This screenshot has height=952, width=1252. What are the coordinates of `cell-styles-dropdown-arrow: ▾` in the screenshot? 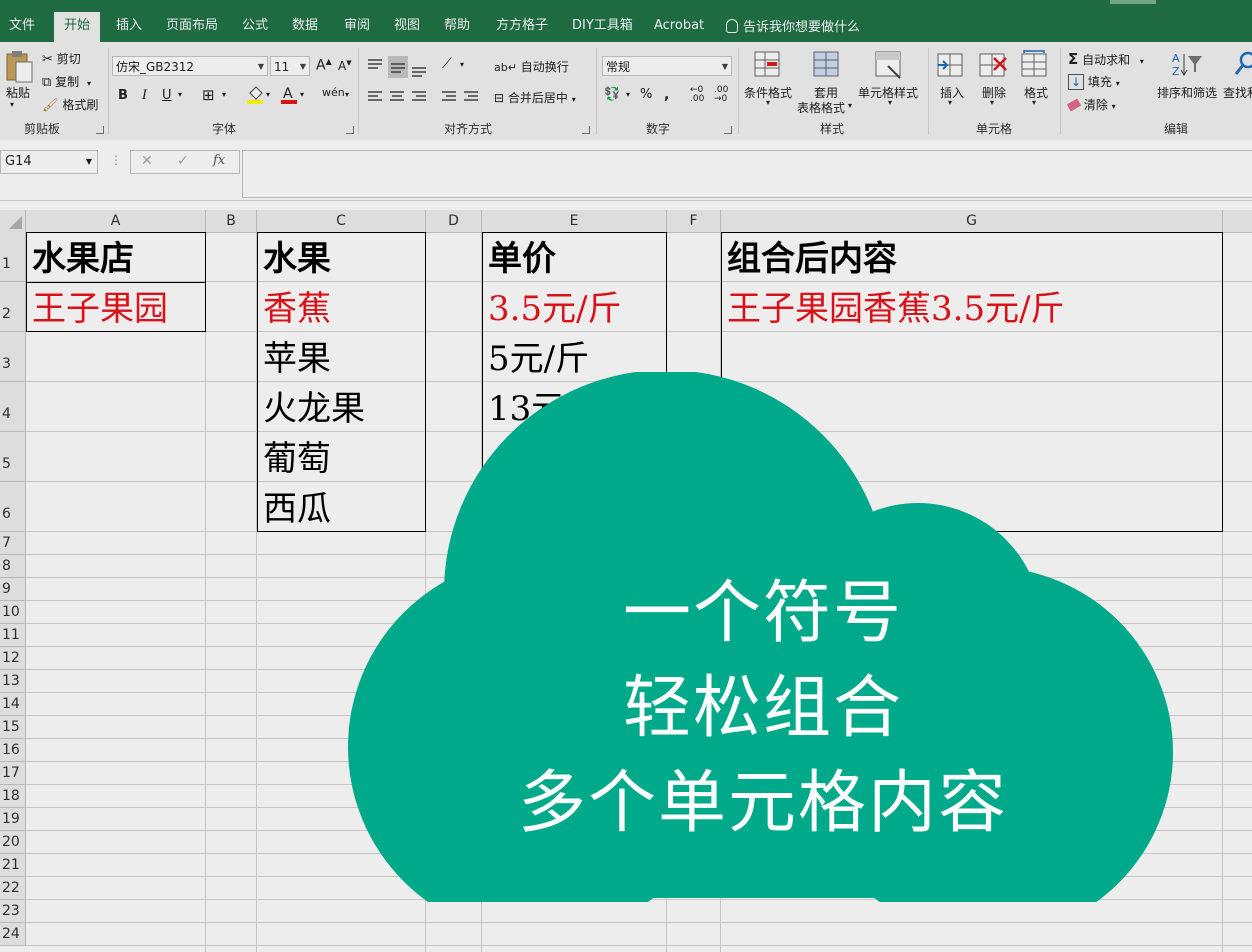 It's located at (890, 102).